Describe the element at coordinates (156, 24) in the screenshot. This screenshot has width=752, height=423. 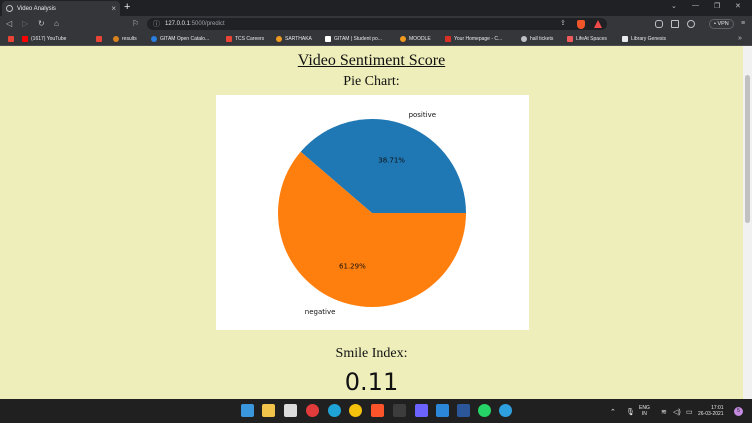
I see `site-info-icon: ⓘ` at that location.